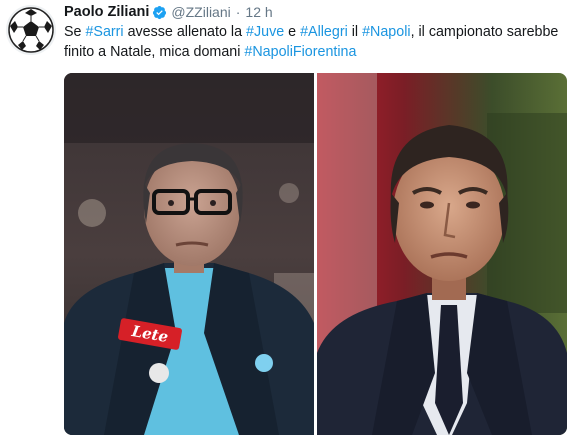 Image resolution: width=570 pixels, height=445 pixels. What do you see at coordinates (160, 12) in the screenshot?
I see `verified-badge-icon` at bounding box center [160, 12].